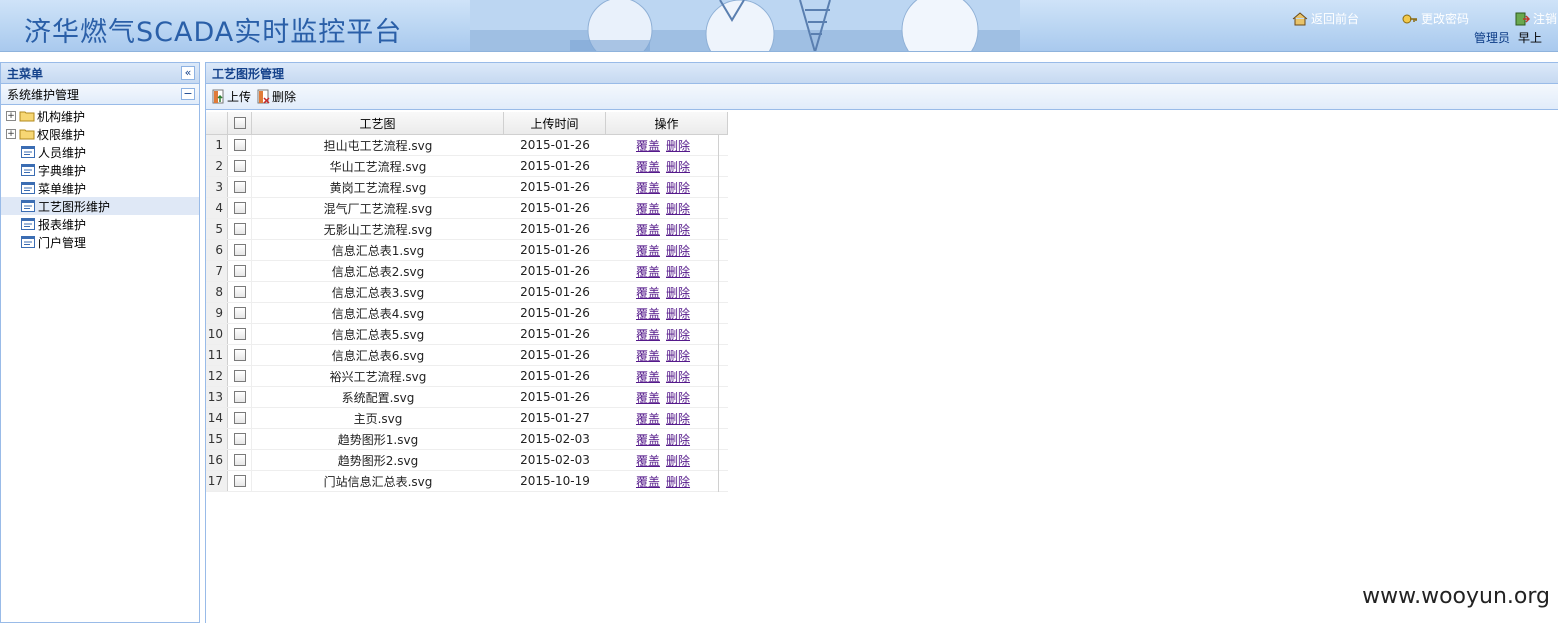 This screenshot has height=623, width=1558. What do you see at coordinates (467, 418) in the screenshot?
I see `table-row: 14 主页.svg 2015-01-27 覆盖 删除` at bounding box center [467, 418].